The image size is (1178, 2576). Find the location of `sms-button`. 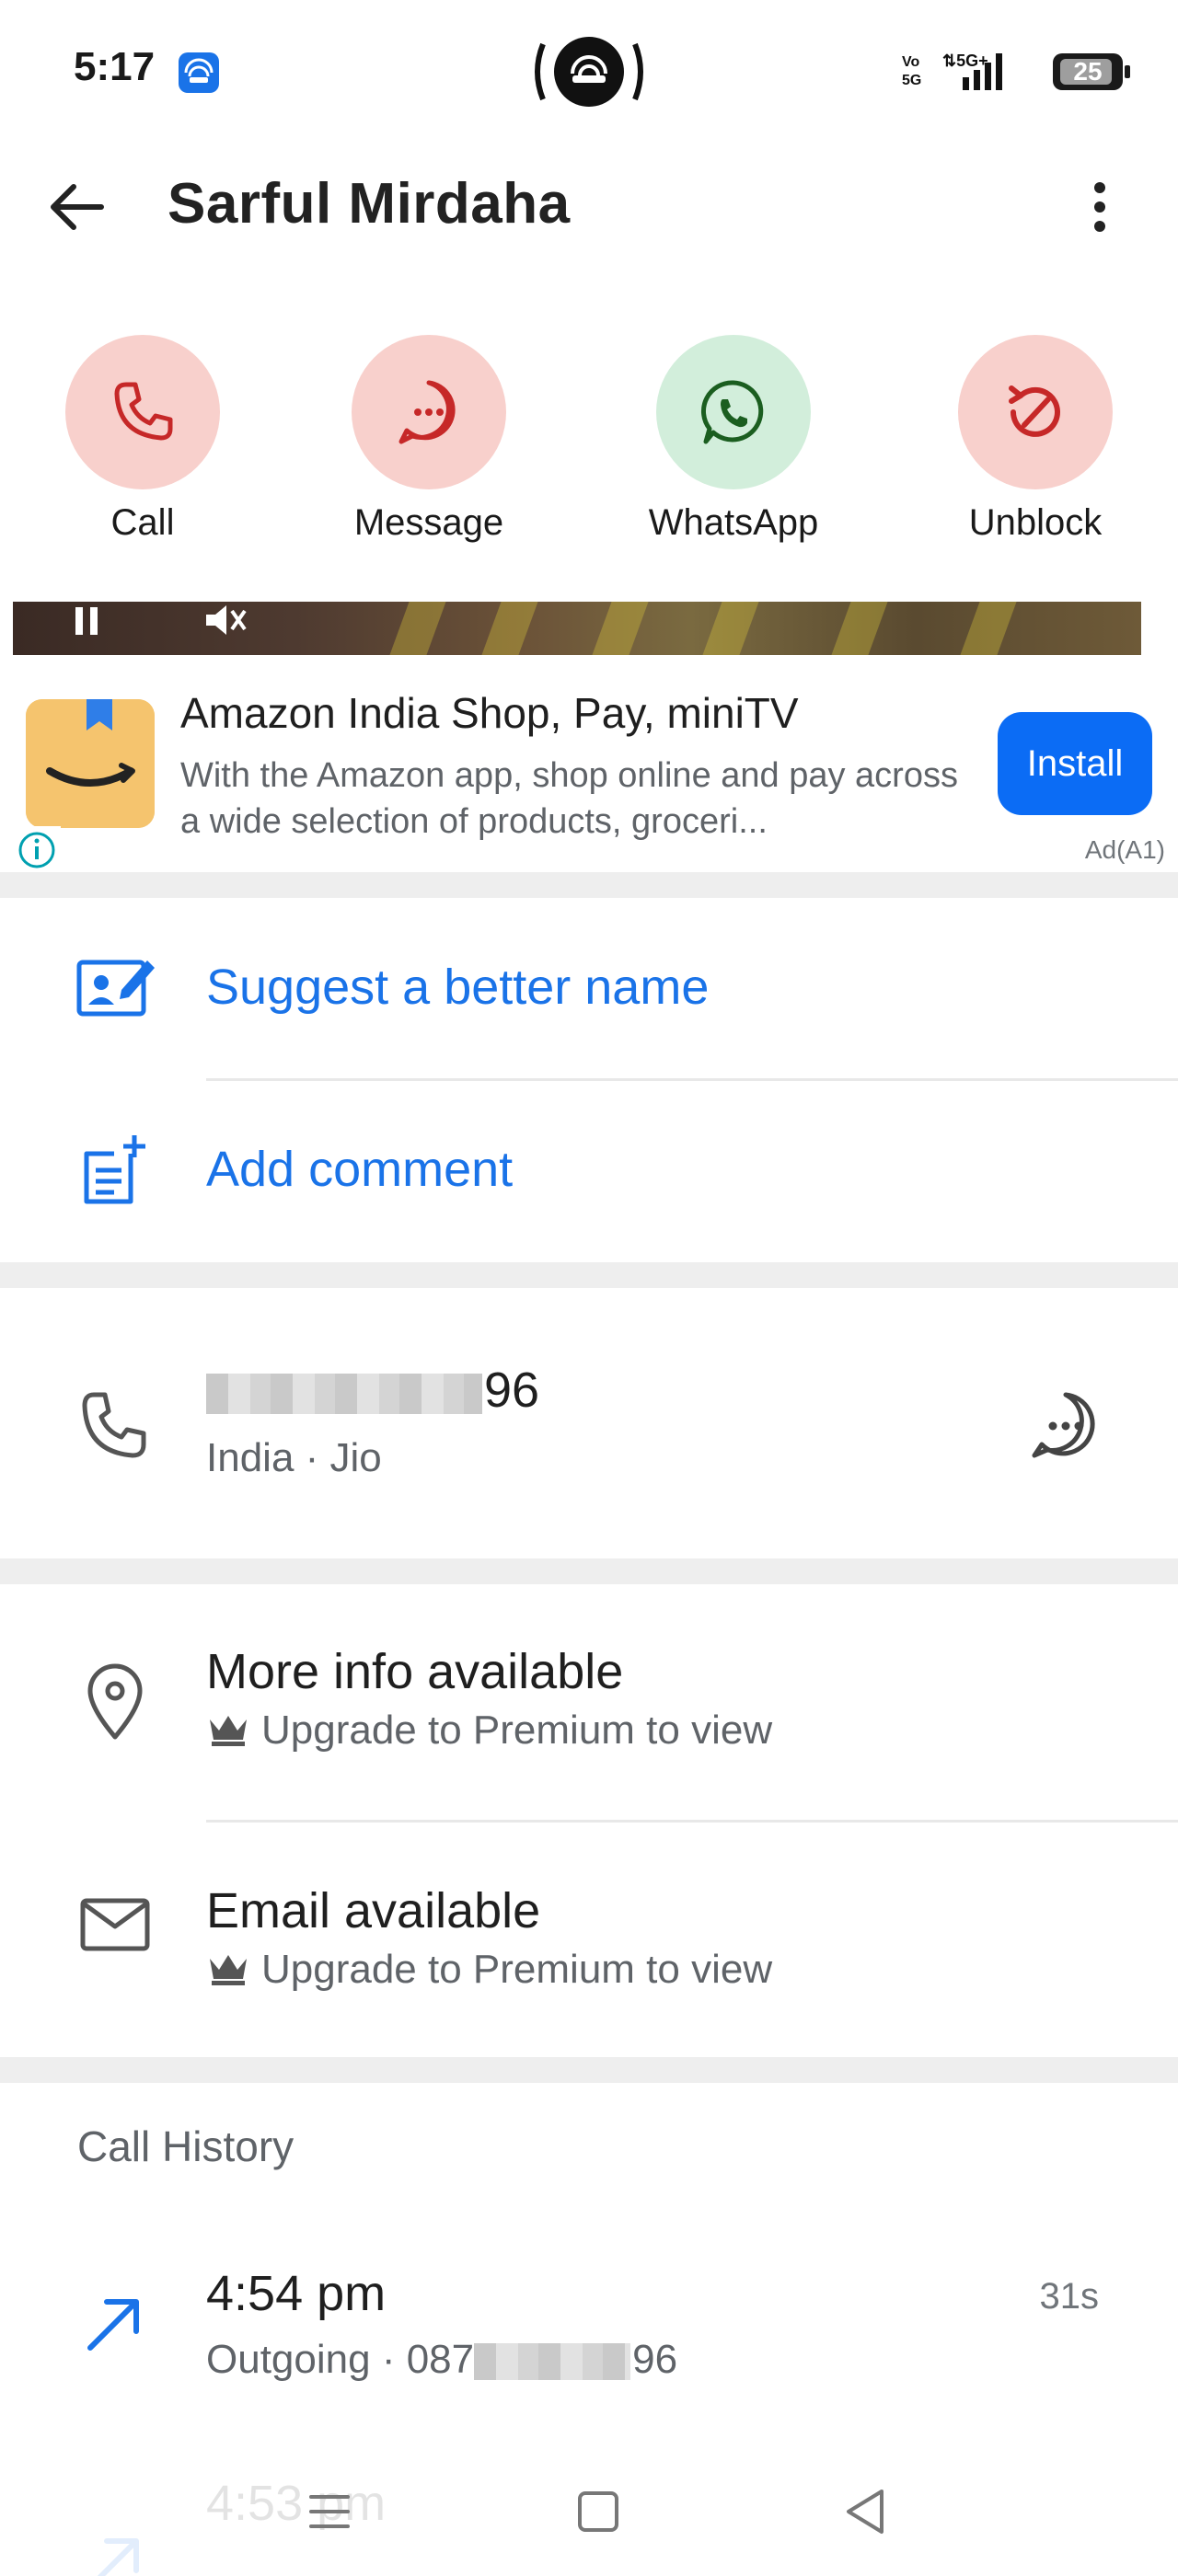

sms-button is located at coordinates (1064, 1425).